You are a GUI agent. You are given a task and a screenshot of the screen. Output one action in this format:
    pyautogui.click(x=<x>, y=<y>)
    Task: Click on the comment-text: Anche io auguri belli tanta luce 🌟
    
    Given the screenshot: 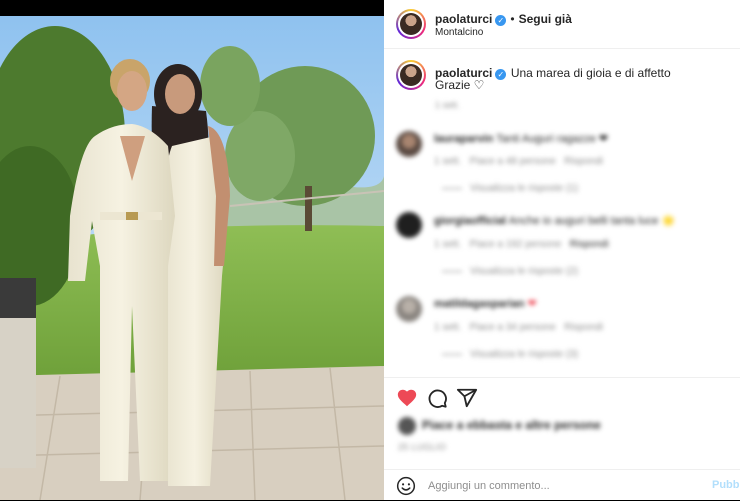 What is the action you would take?
    pyautogui.click(x=592, y=221)
    